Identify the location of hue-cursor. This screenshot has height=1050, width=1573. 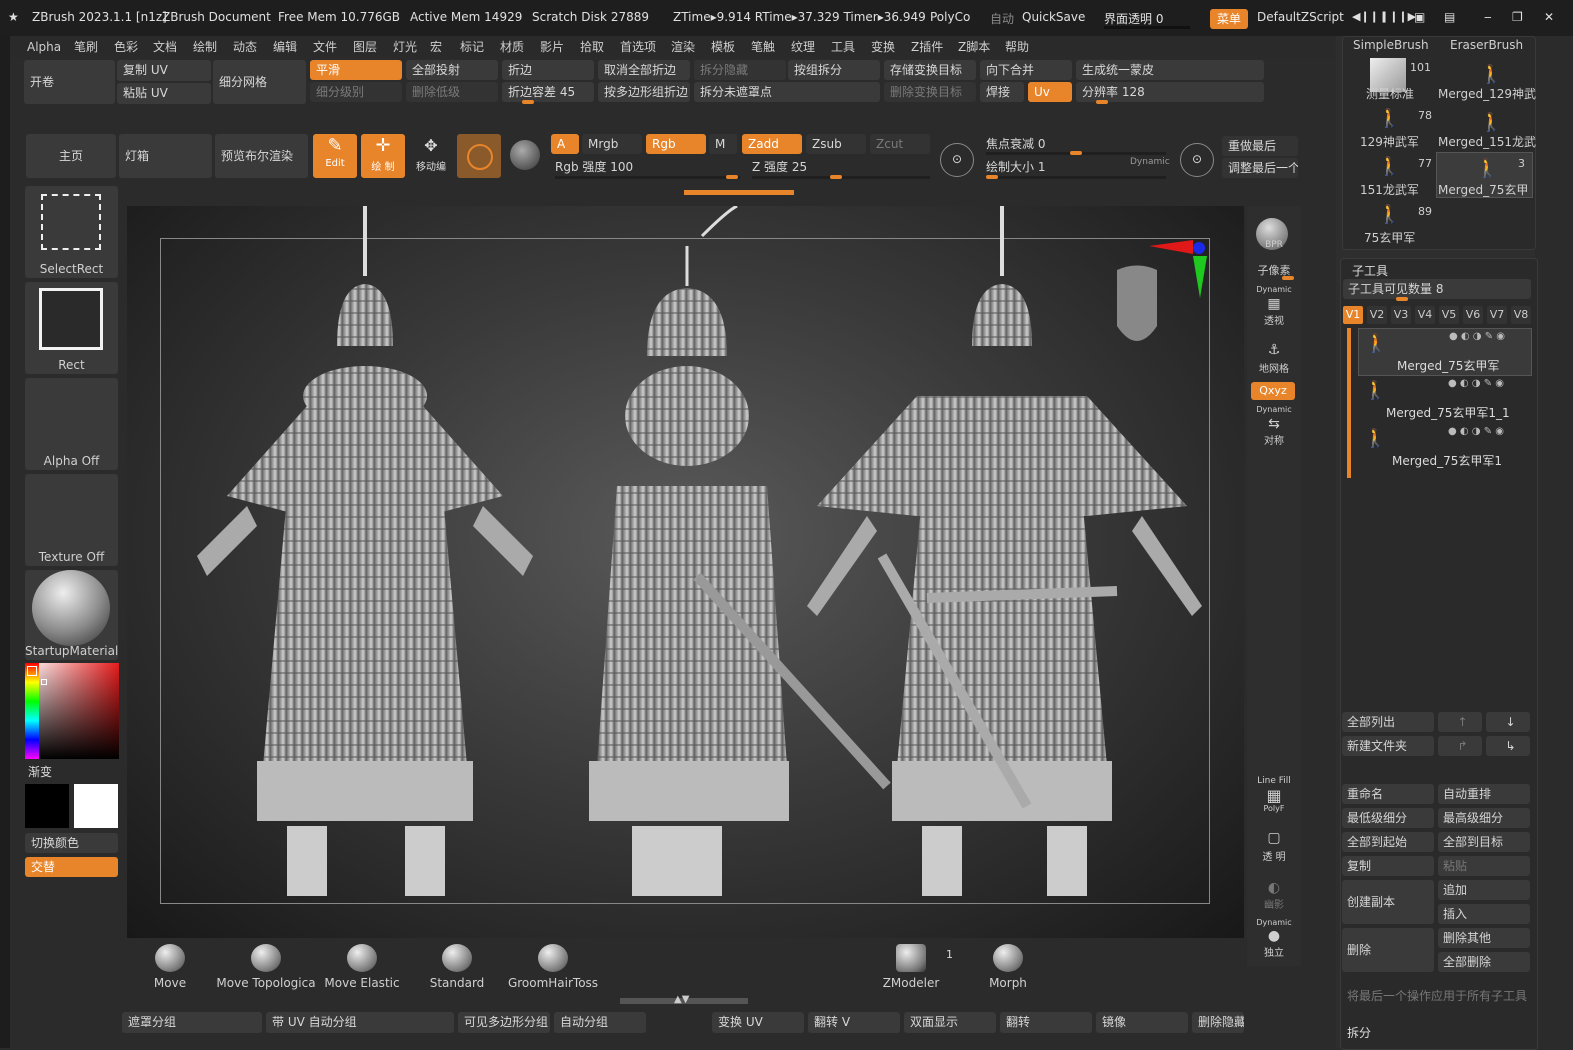
(32, 671).